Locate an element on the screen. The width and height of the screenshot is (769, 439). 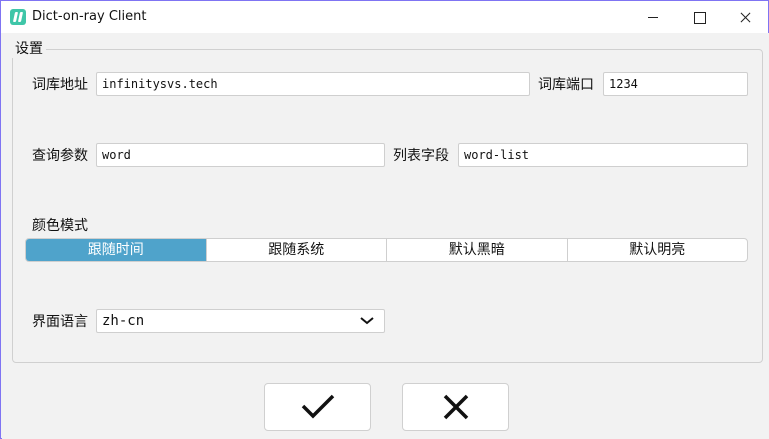
x-icon is located at coordinates (455, 407).